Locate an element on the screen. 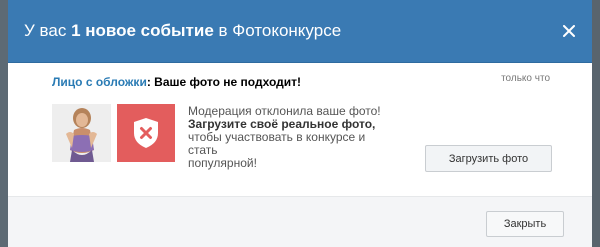  title-highlight: 1 новое событие is located at coordinates (142, 30).